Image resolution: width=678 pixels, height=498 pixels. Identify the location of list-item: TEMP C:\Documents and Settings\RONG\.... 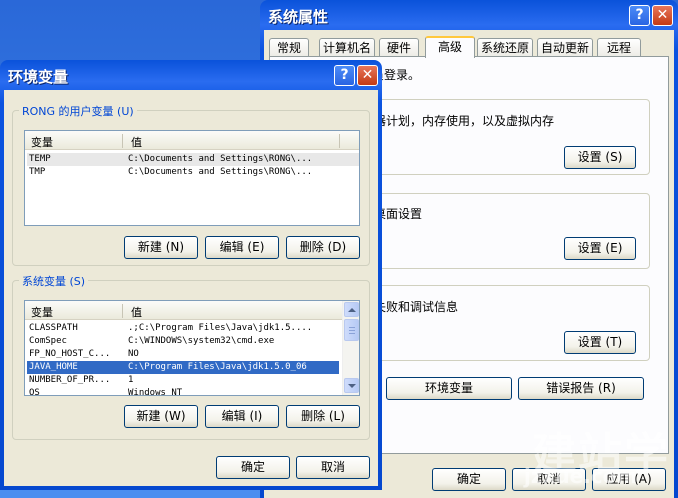
(193, 159).